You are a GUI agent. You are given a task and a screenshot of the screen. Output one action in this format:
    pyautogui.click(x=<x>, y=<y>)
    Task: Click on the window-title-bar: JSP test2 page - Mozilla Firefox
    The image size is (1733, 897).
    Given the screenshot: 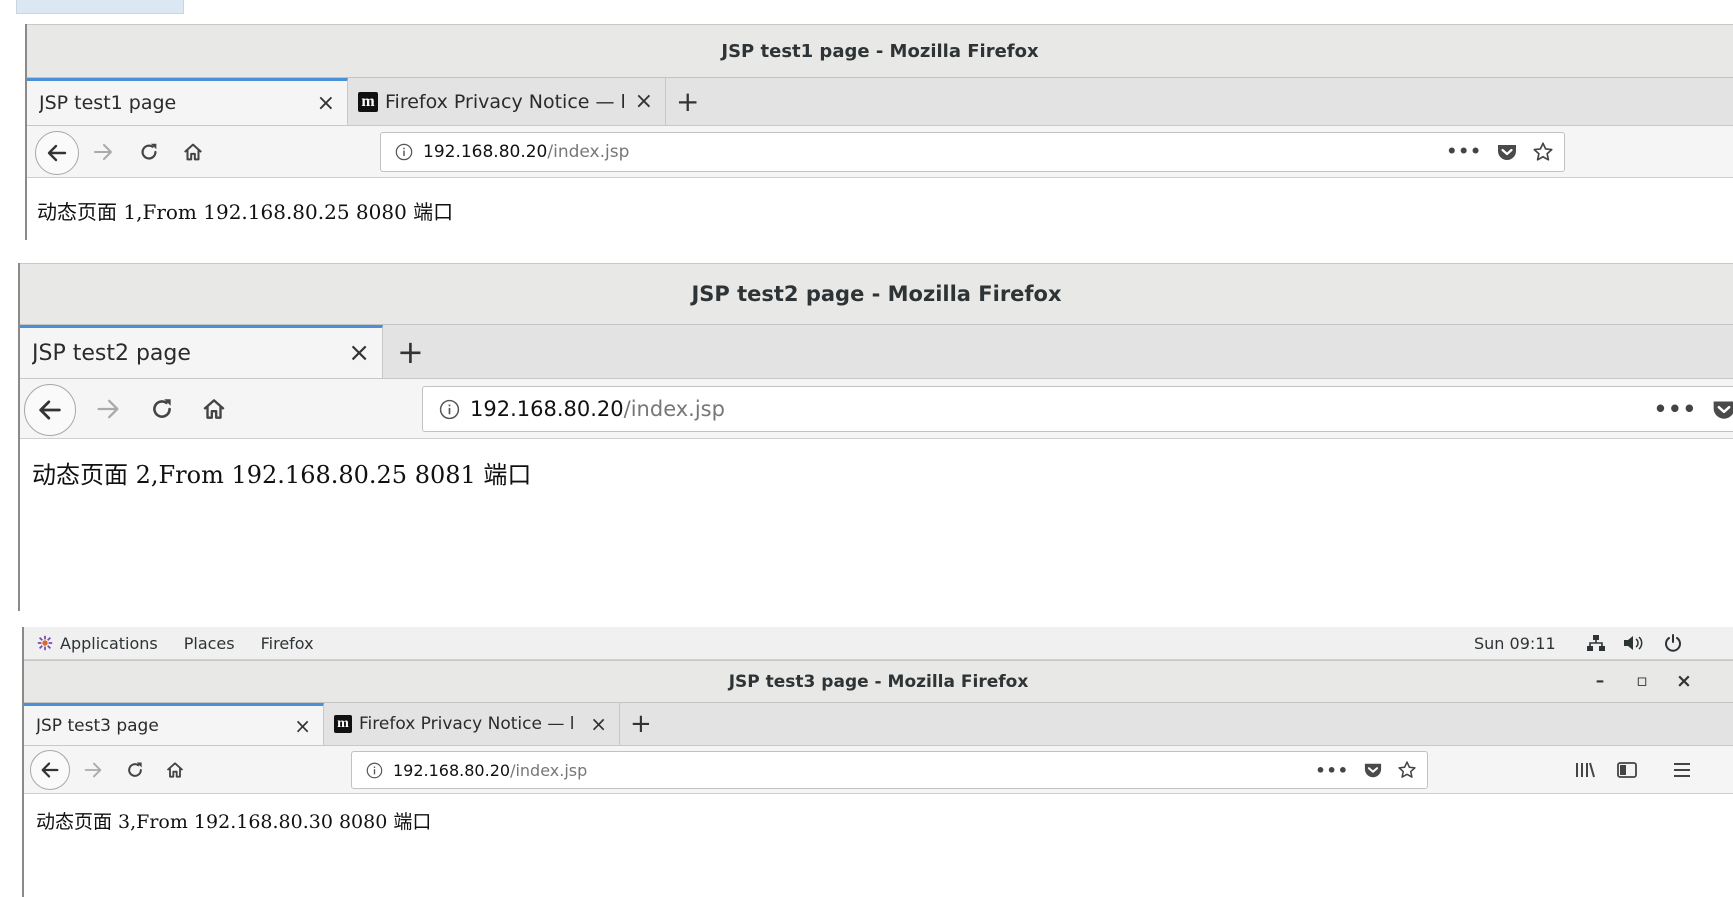 What is the action you would take?
    pyautogui.click(x=876, y=294)
    